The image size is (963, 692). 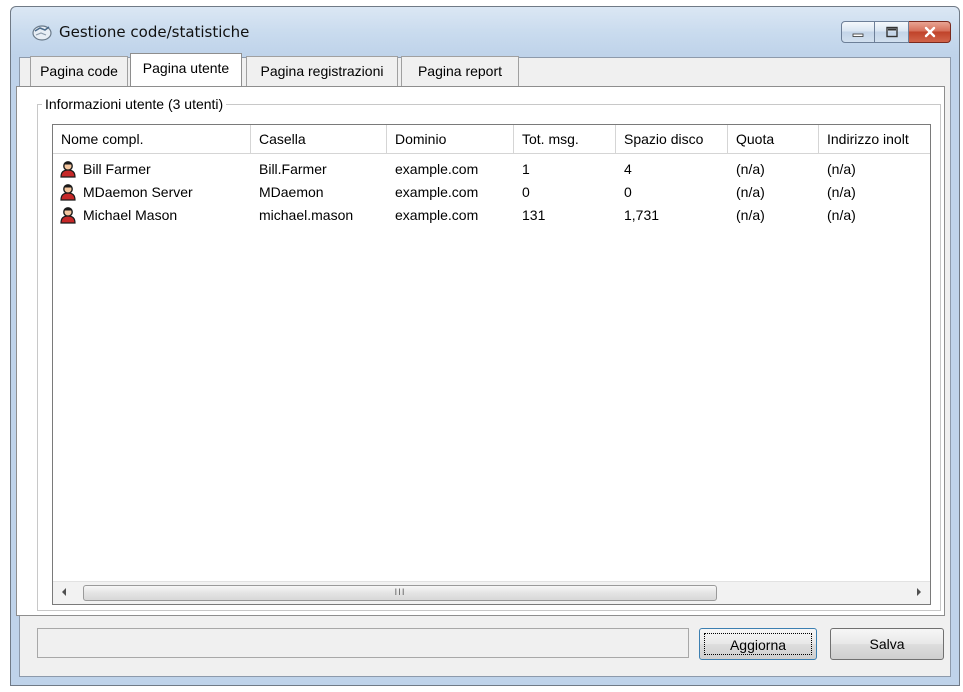 I want to click on cell-tot-msg: 0, so click(x=526, y=192).